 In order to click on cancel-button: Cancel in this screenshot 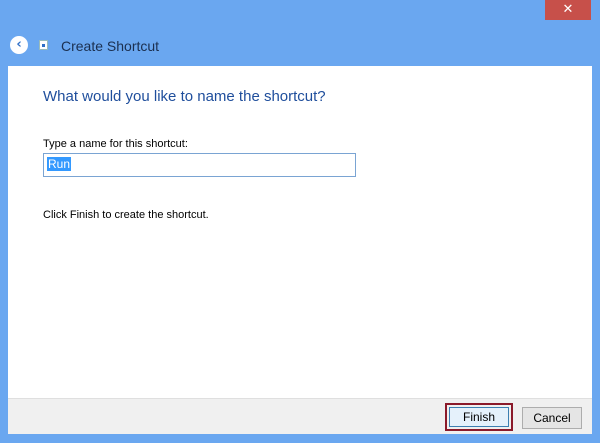, I will do `click(552, 418)`.